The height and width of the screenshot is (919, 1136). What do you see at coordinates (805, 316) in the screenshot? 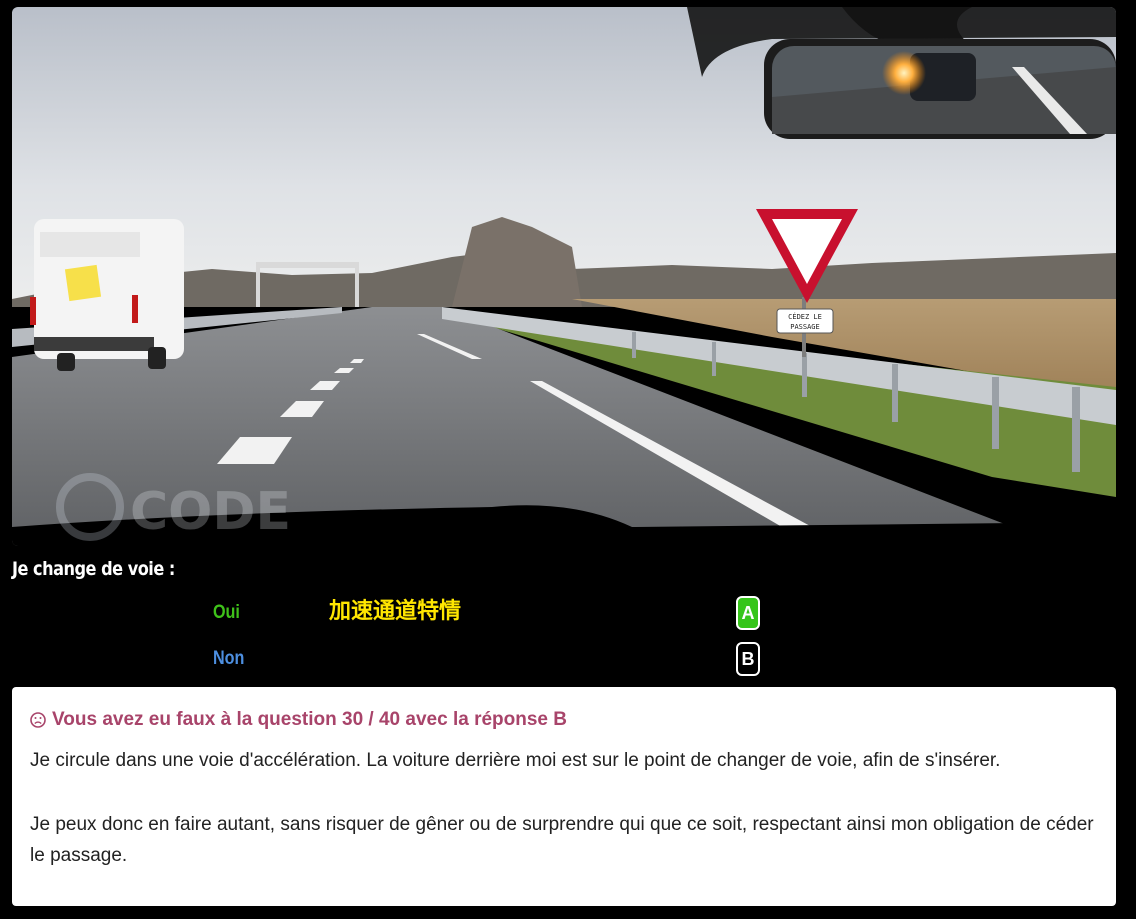
I see `svg-text: CÉDEZ LE` at bounding box center [805, 316].